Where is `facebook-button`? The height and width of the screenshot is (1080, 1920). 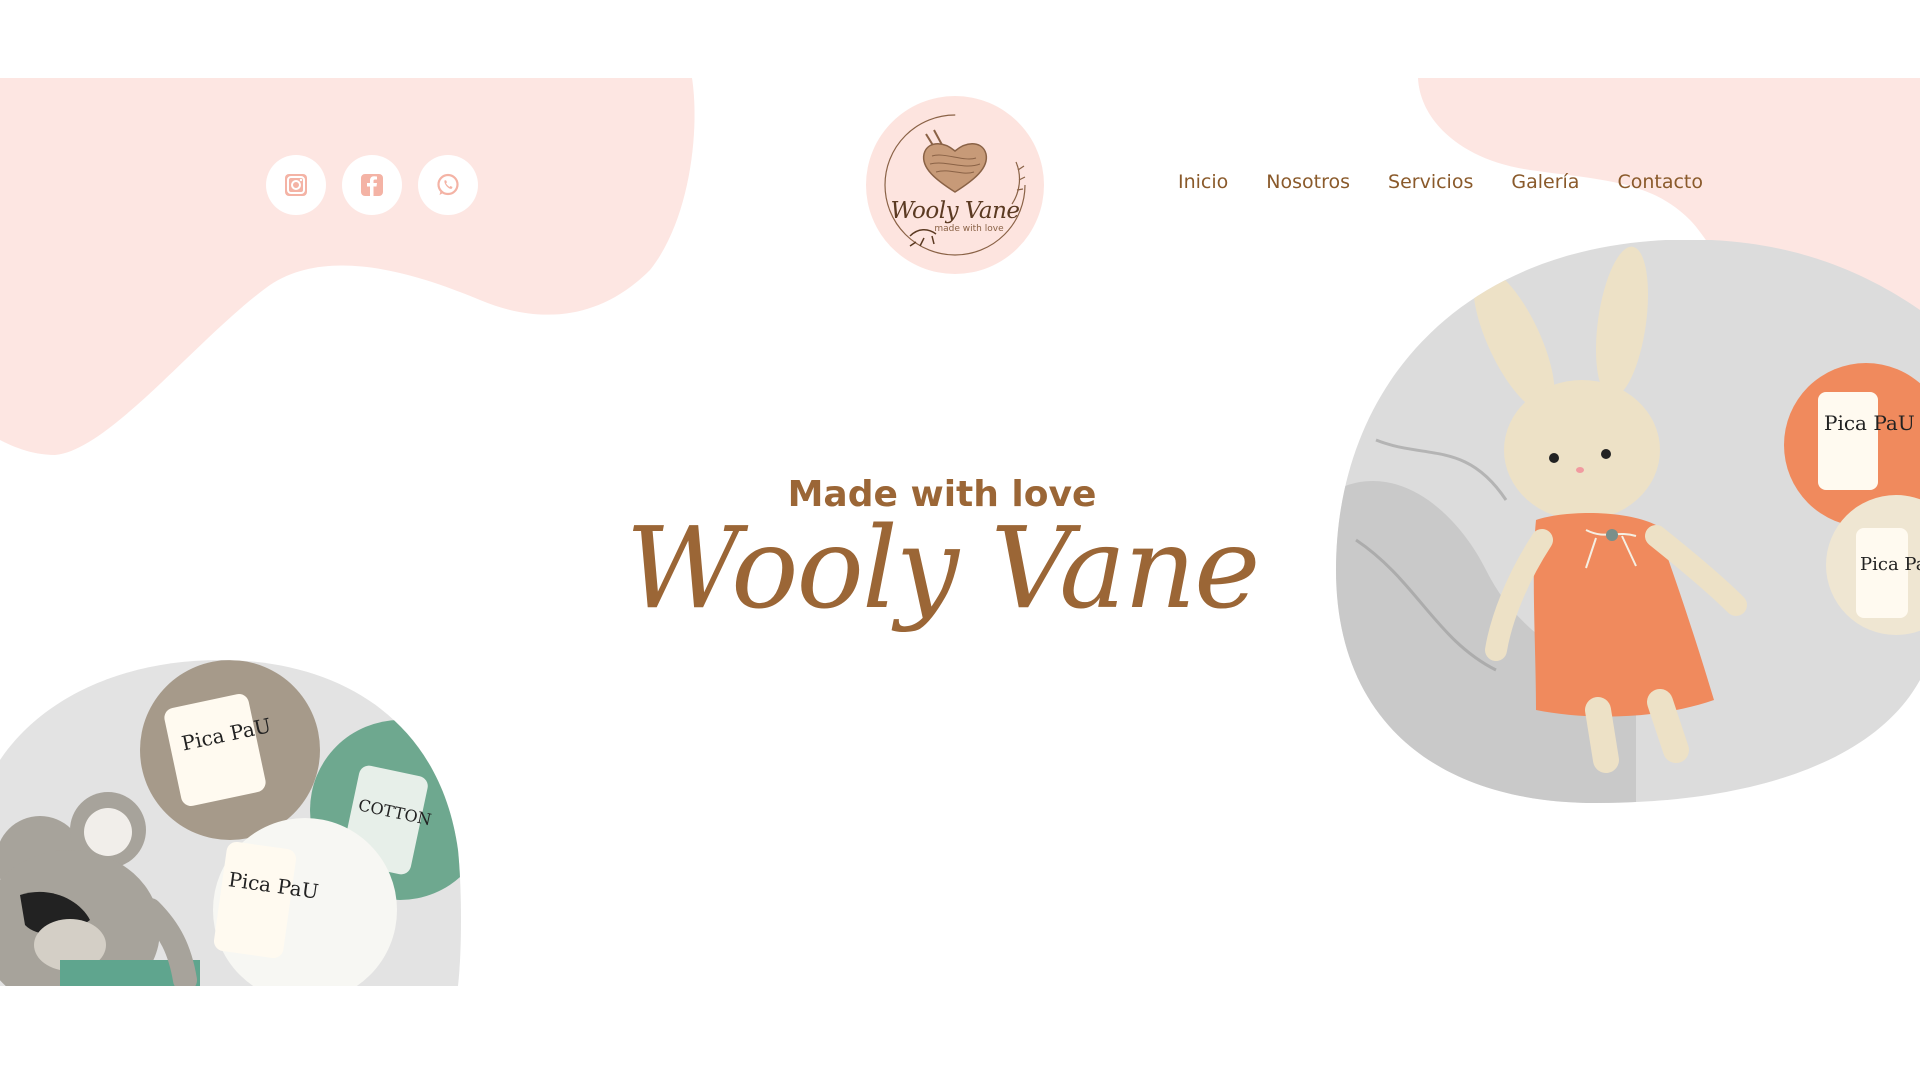 facebook-button is located at coordinates (372, 185).